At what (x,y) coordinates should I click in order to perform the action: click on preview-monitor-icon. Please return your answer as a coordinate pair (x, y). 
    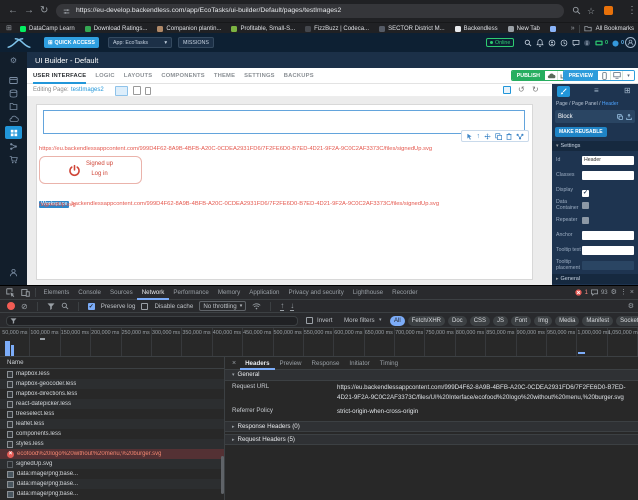
    Looking at the image, I should click on (616, 75).